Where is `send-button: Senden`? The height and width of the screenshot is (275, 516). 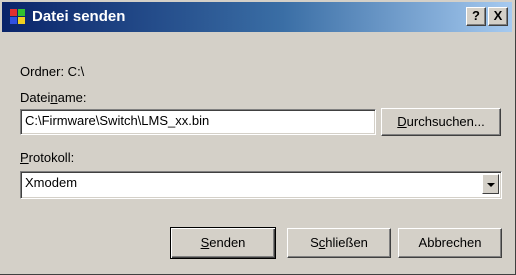 send-button: Senden is located at coordinates (223, 243).